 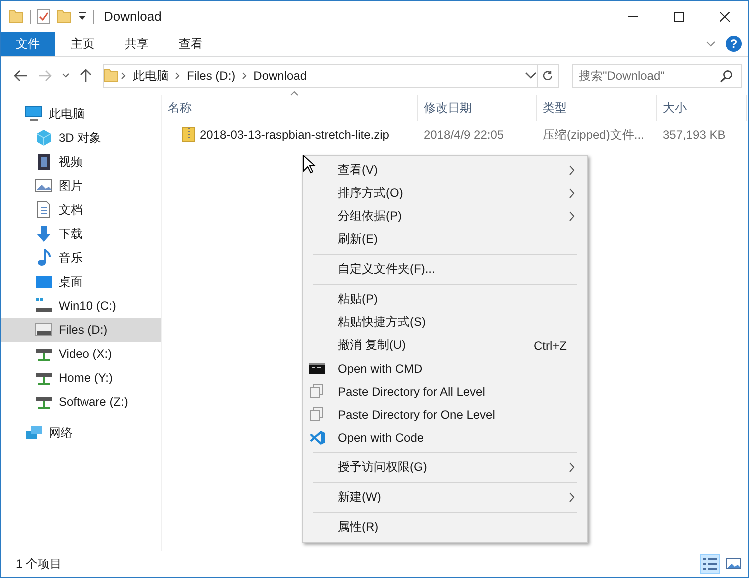 I want to click on sidebar-item: Video (X:), so click(x=81, y=354).